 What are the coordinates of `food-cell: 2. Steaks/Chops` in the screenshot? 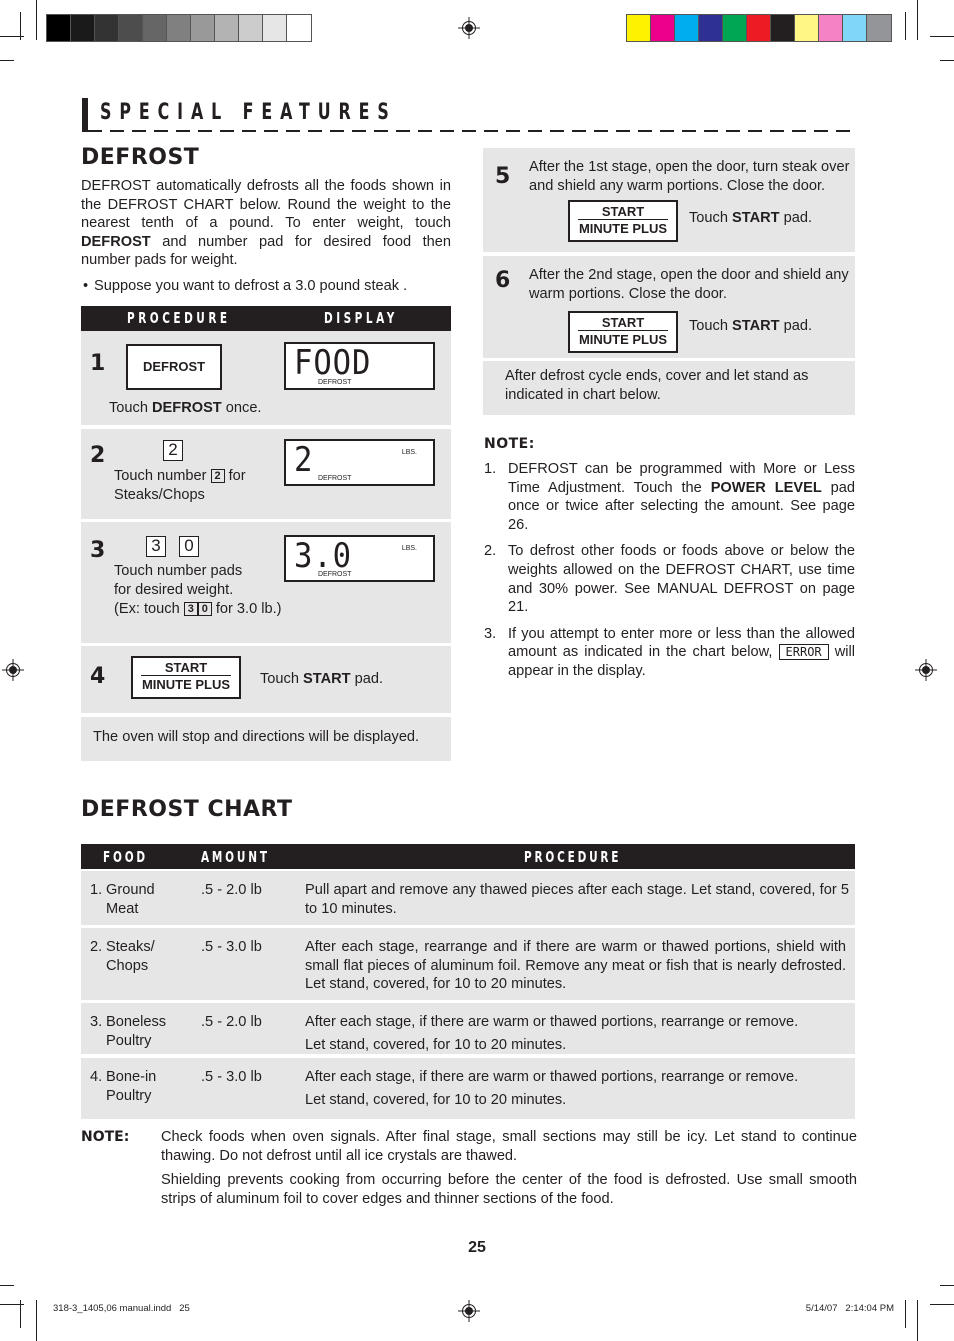 It's located at (140, 956).